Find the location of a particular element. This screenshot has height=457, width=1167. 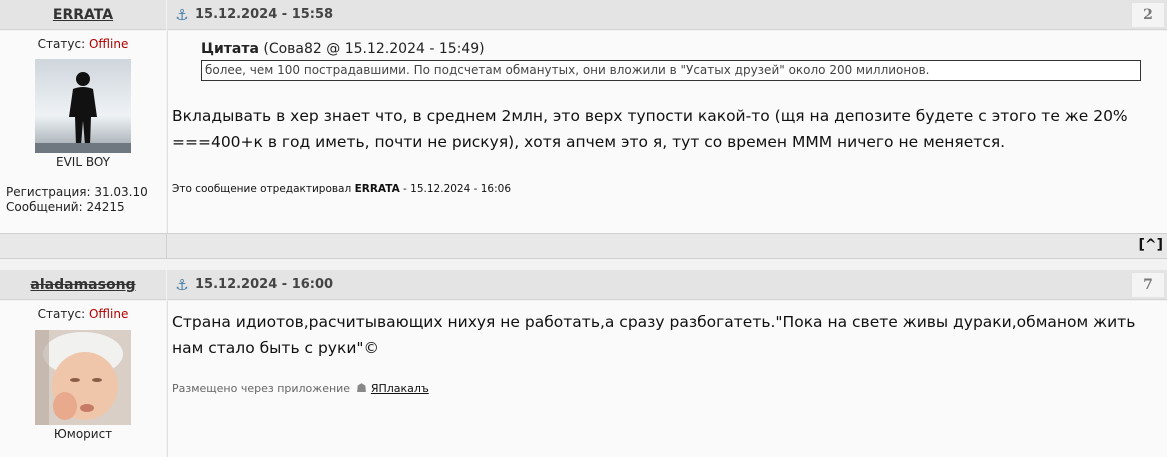

edited-suffix: - 15.12.2024 - 16:06 is located at coordinates (457, 189).